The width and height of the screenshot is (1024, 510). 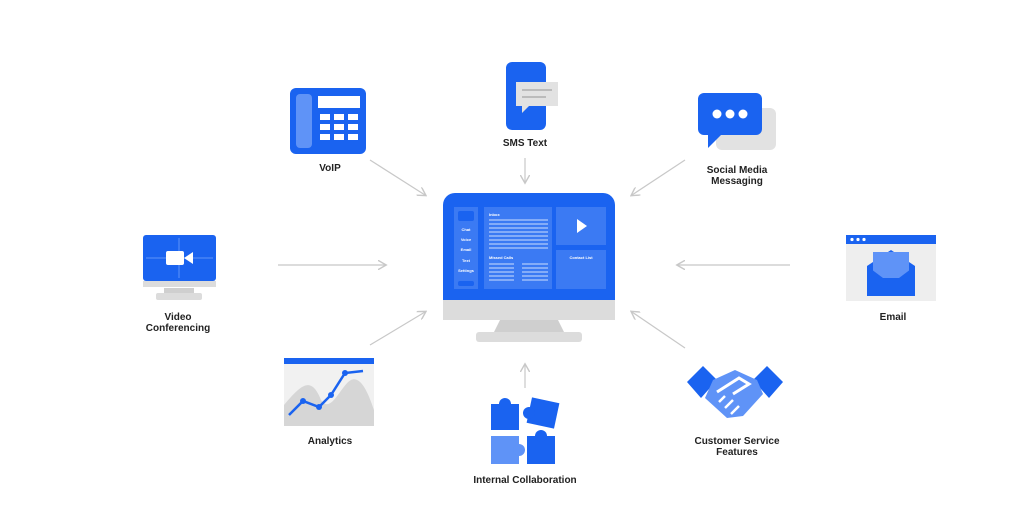 I want to click on label-email: Email, so click(x=893, y=317).